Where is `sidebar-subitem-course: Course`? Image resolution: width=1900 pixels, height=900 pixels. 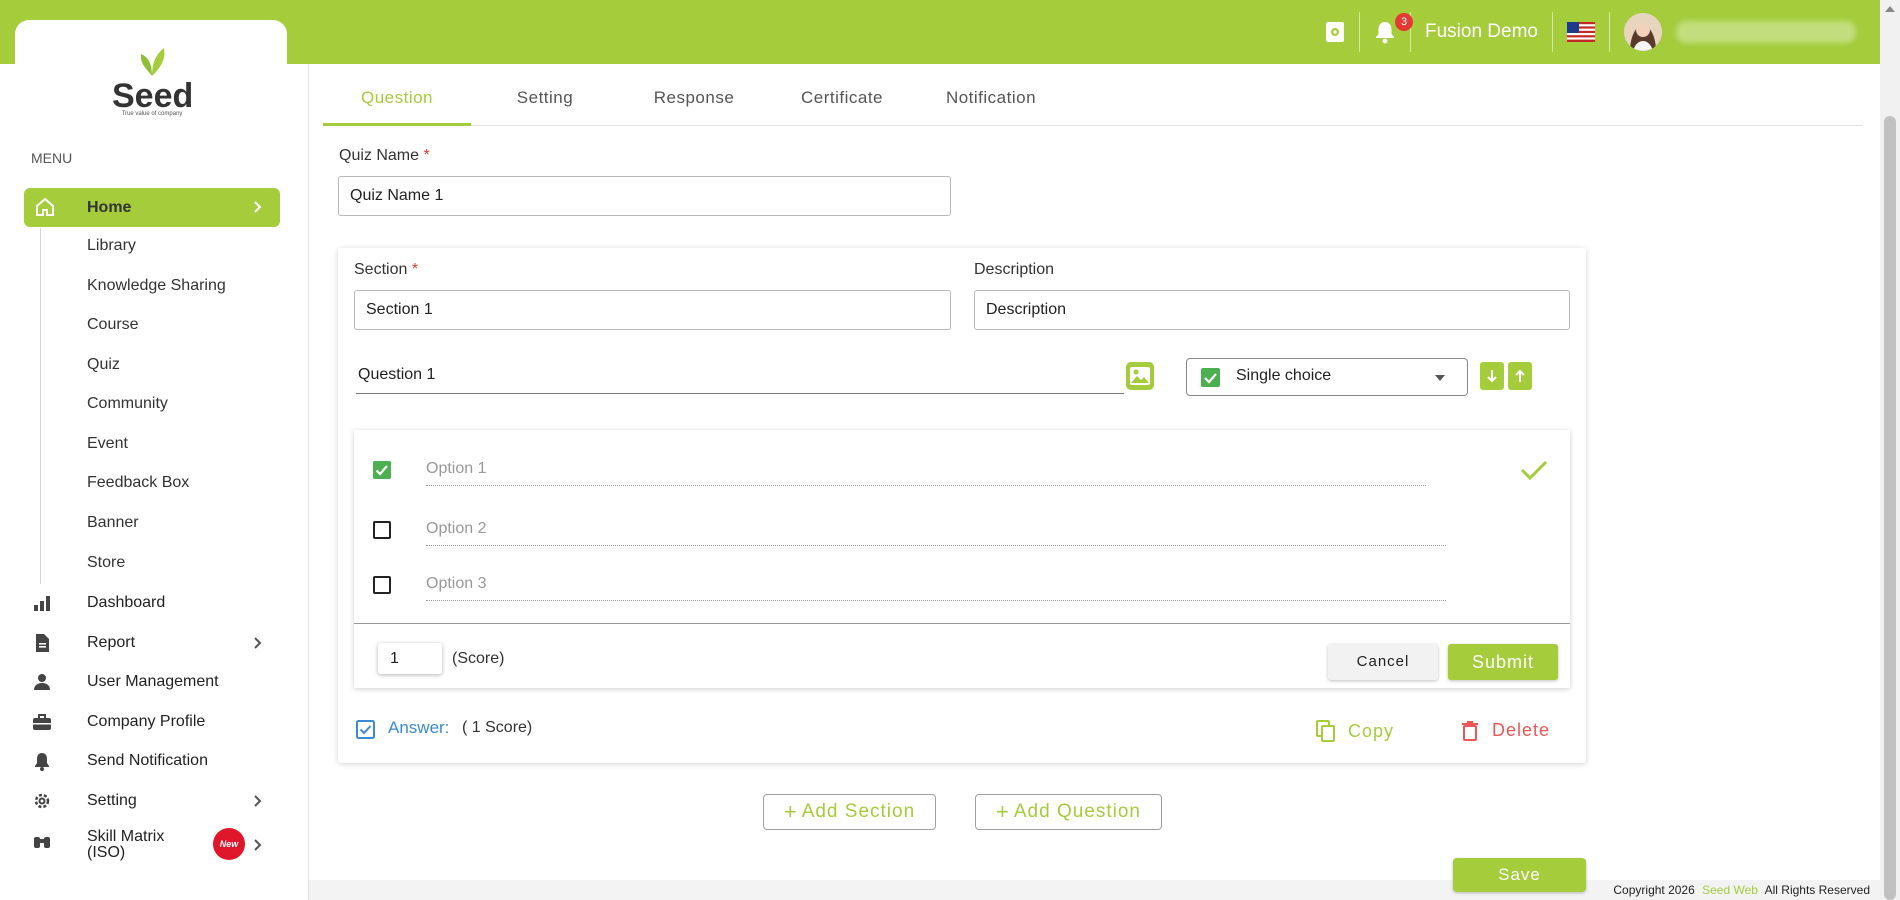 sidebar-subitem-course: Course is located at coordinates (113, 325).